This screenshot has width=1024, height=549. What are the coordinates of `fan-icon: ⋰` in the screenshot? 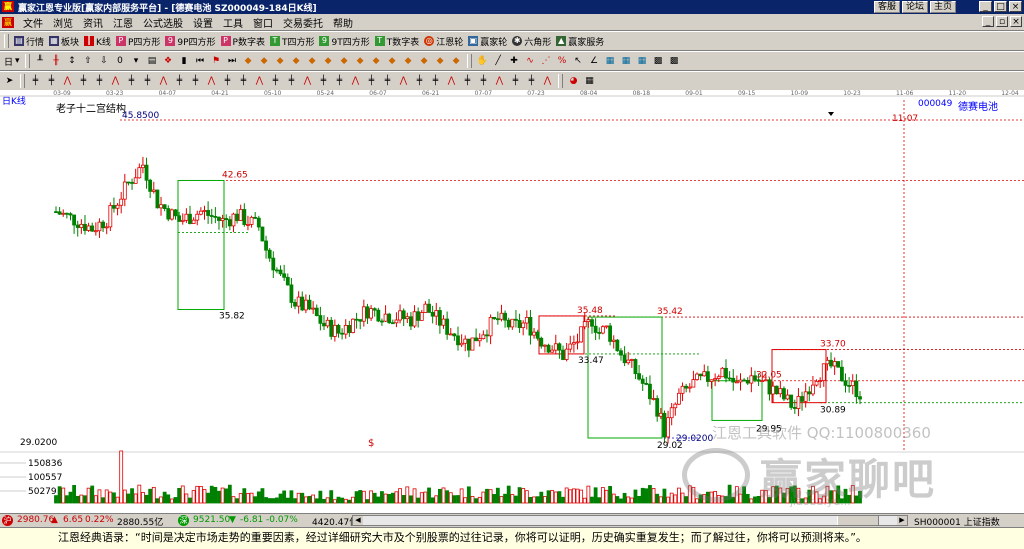 It's located at (546, 61).